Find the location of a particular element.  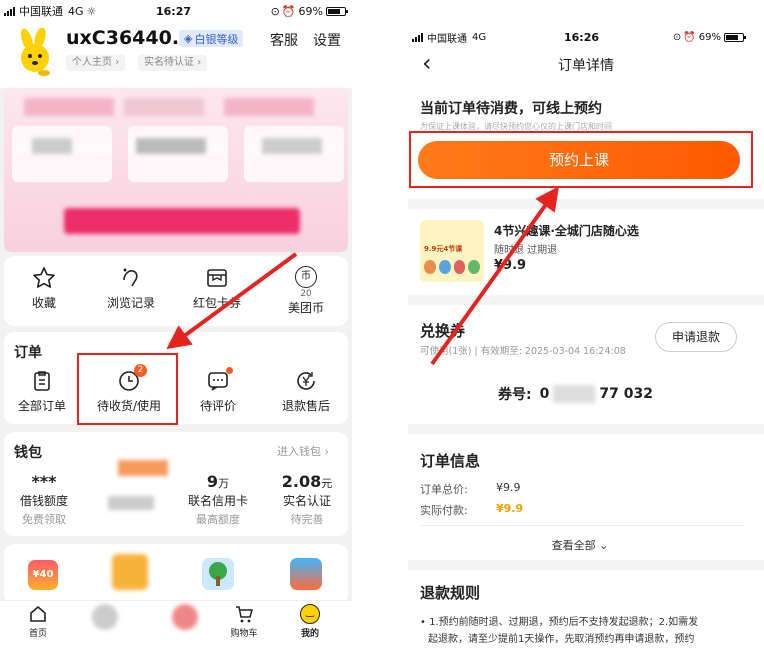

favorites-label: 收藏 is located at coordinates (43, 303).